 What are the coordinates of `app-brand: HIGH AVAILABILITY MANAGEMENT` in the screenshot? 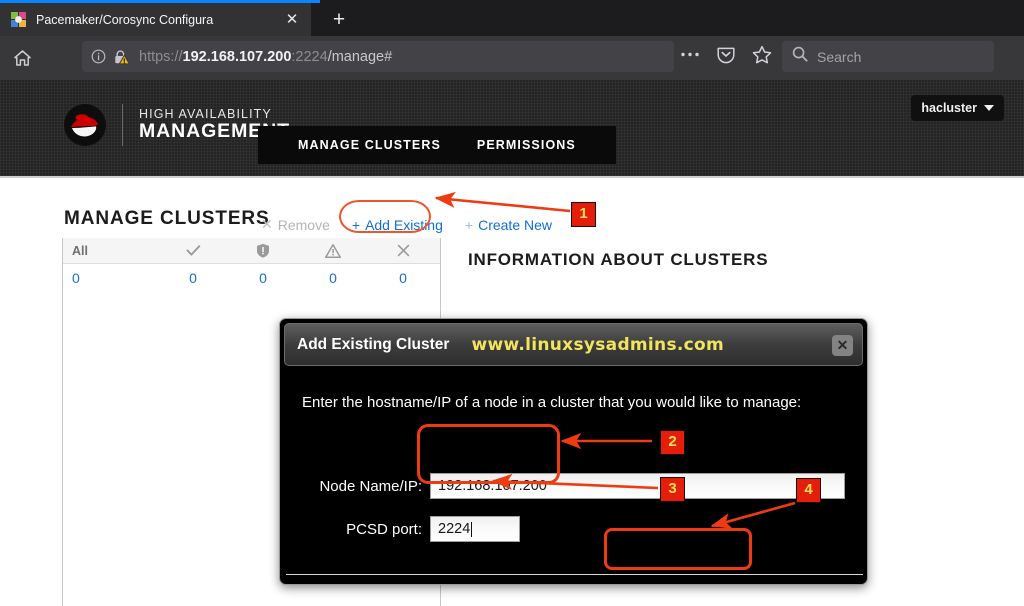 It's located at (175, 125).